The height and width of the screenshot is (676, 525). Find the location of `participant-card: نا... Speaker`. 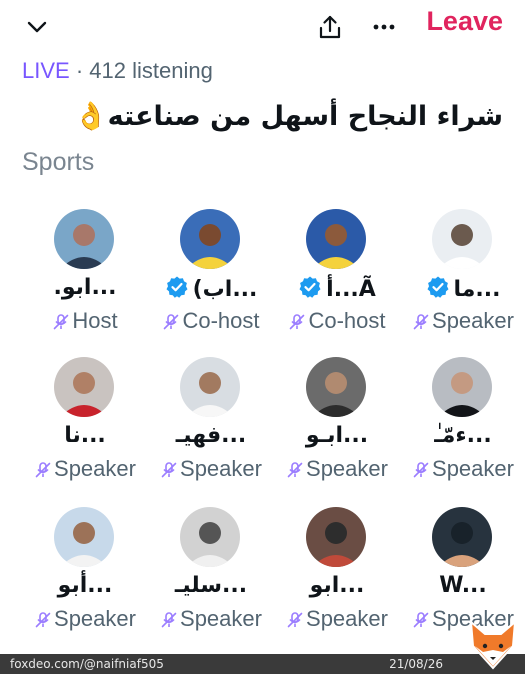

participant-card: نا... Speaker is located at coordinates (85, 423).